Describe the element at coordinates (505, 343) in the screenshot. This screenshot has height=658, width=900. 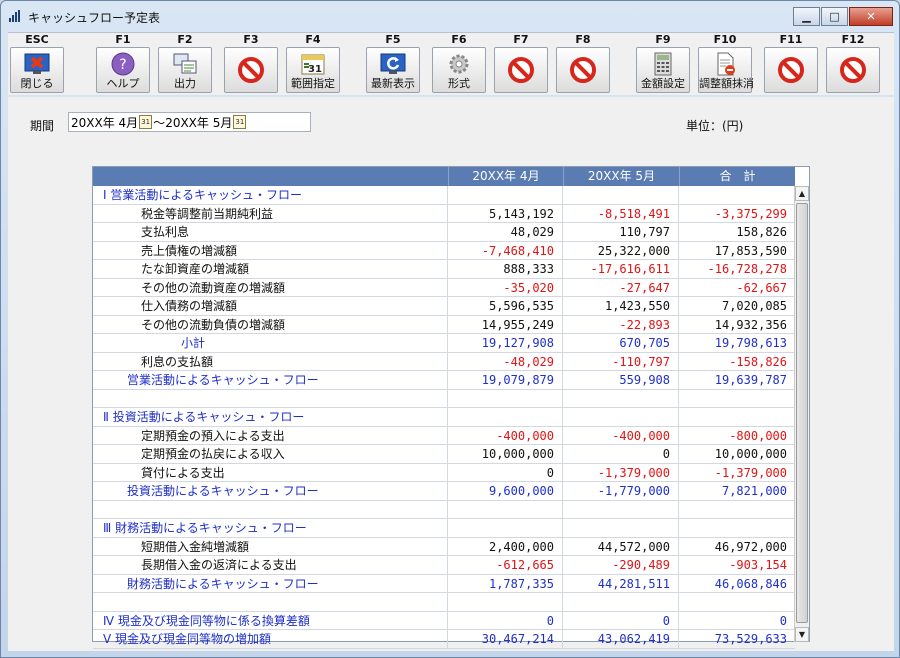
I see `row-value: 19,127,908` at that location.